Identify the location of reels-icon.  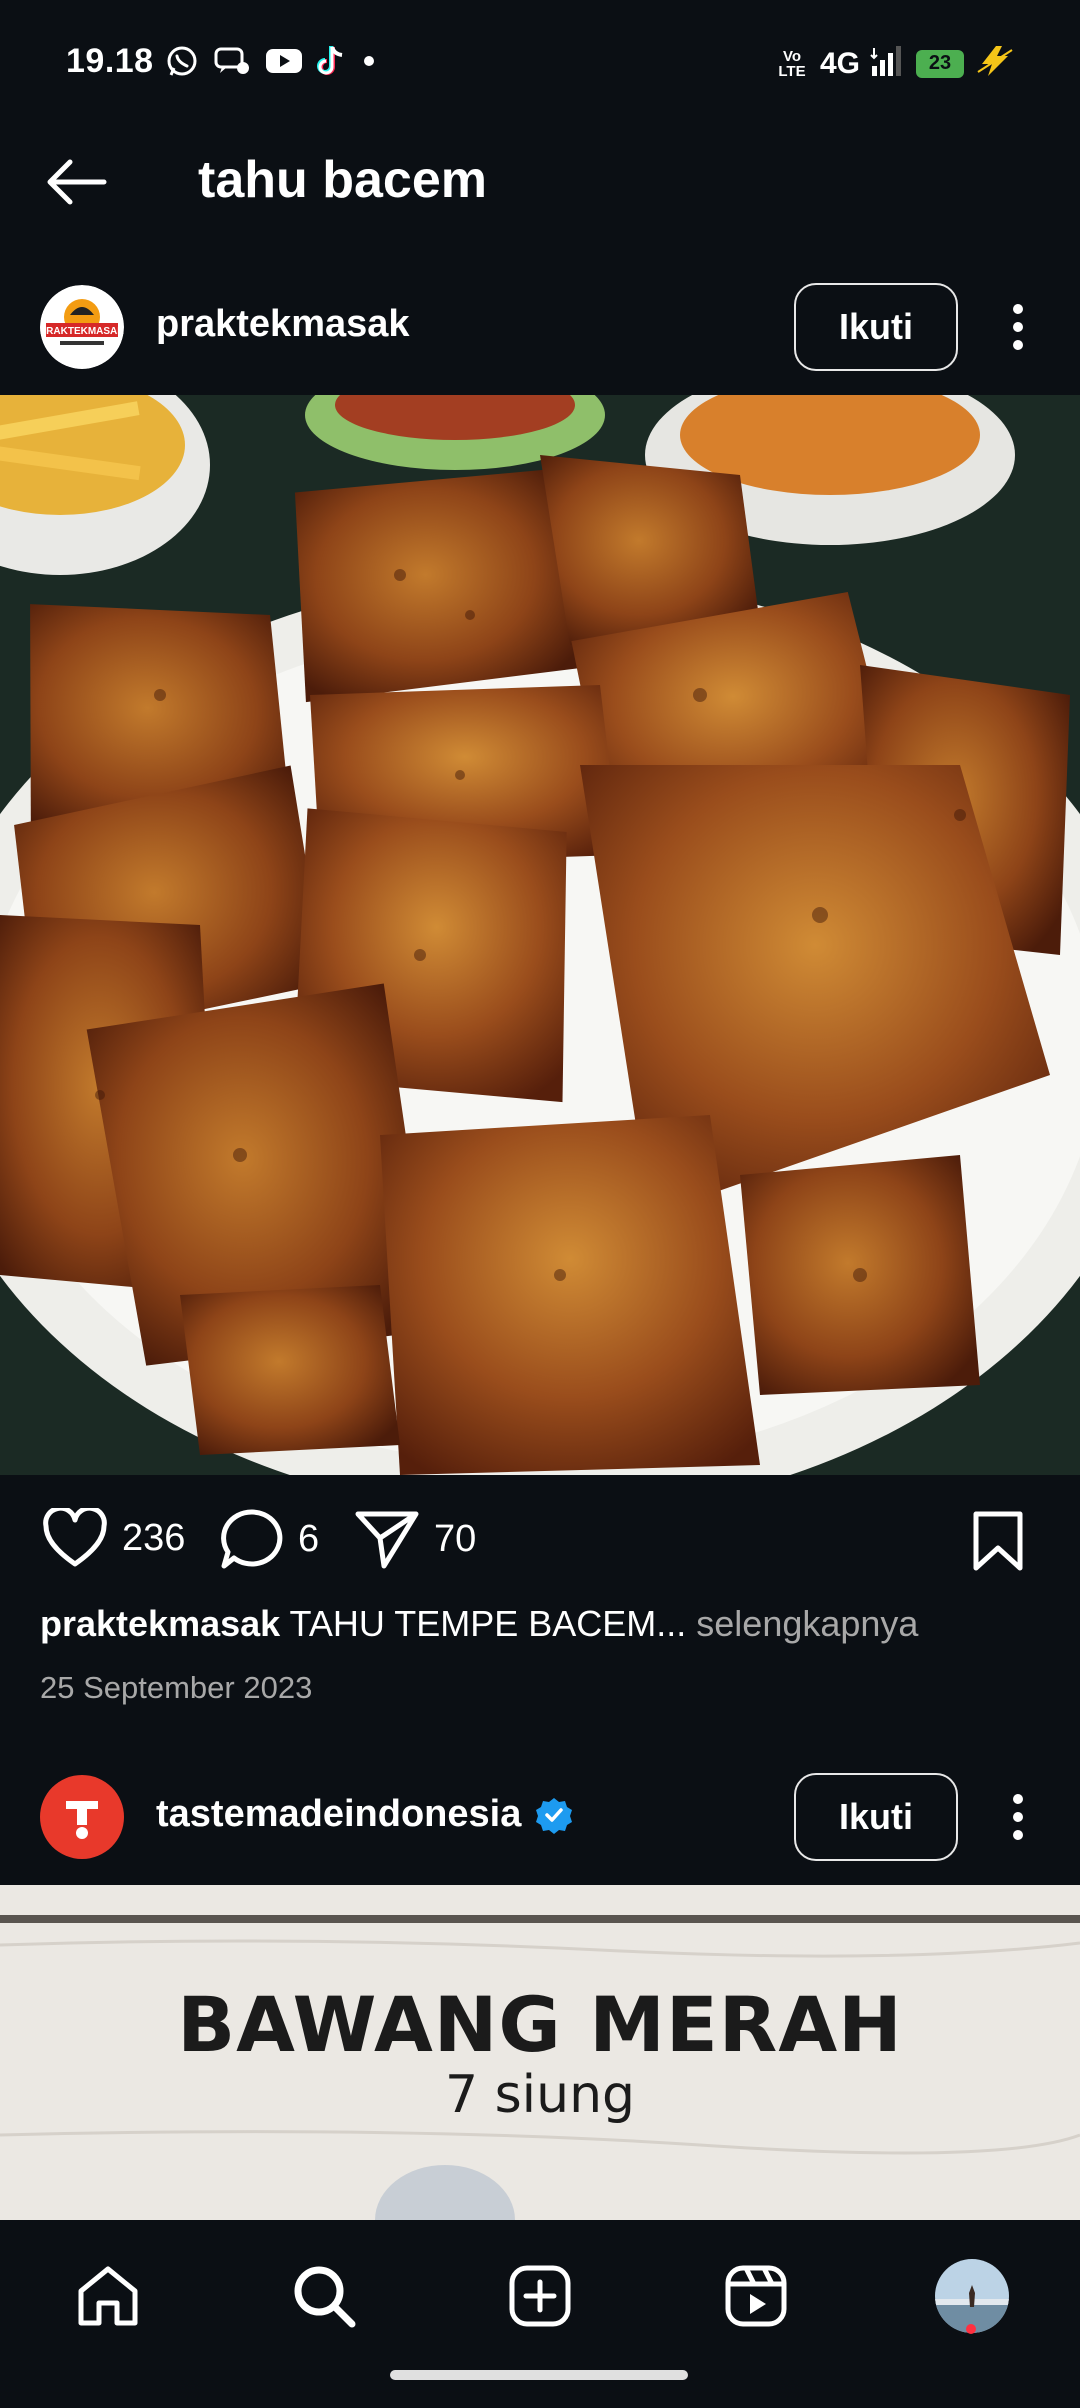
(756, 2296).